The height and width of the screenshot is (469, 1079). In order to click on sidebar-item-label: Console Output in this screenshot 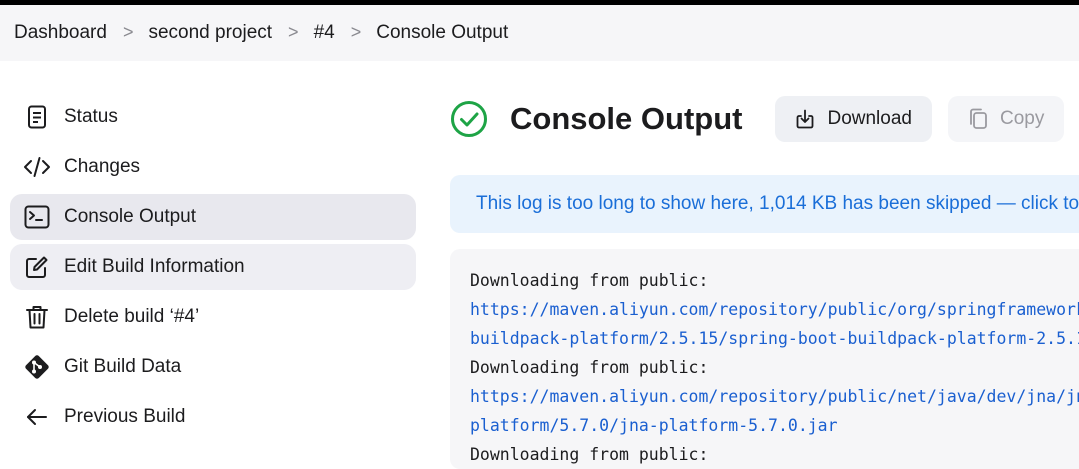, I will do `click(130, 216)`.